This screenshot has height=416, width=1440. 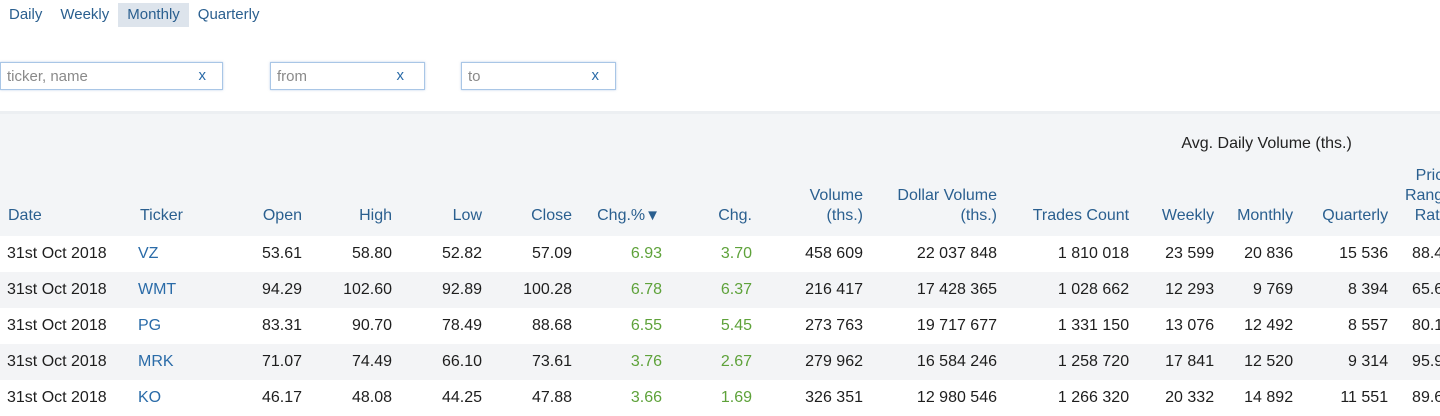 What do you see at coordinates (170, 362) in the screenshot?
I see `row-ticker-link: MRK` at bounding box center [170, 362].